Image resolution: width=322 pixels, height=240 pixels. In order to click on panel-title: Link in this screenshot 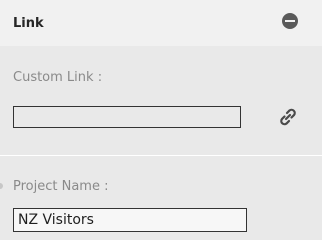, I will do `click(28, 23)`.